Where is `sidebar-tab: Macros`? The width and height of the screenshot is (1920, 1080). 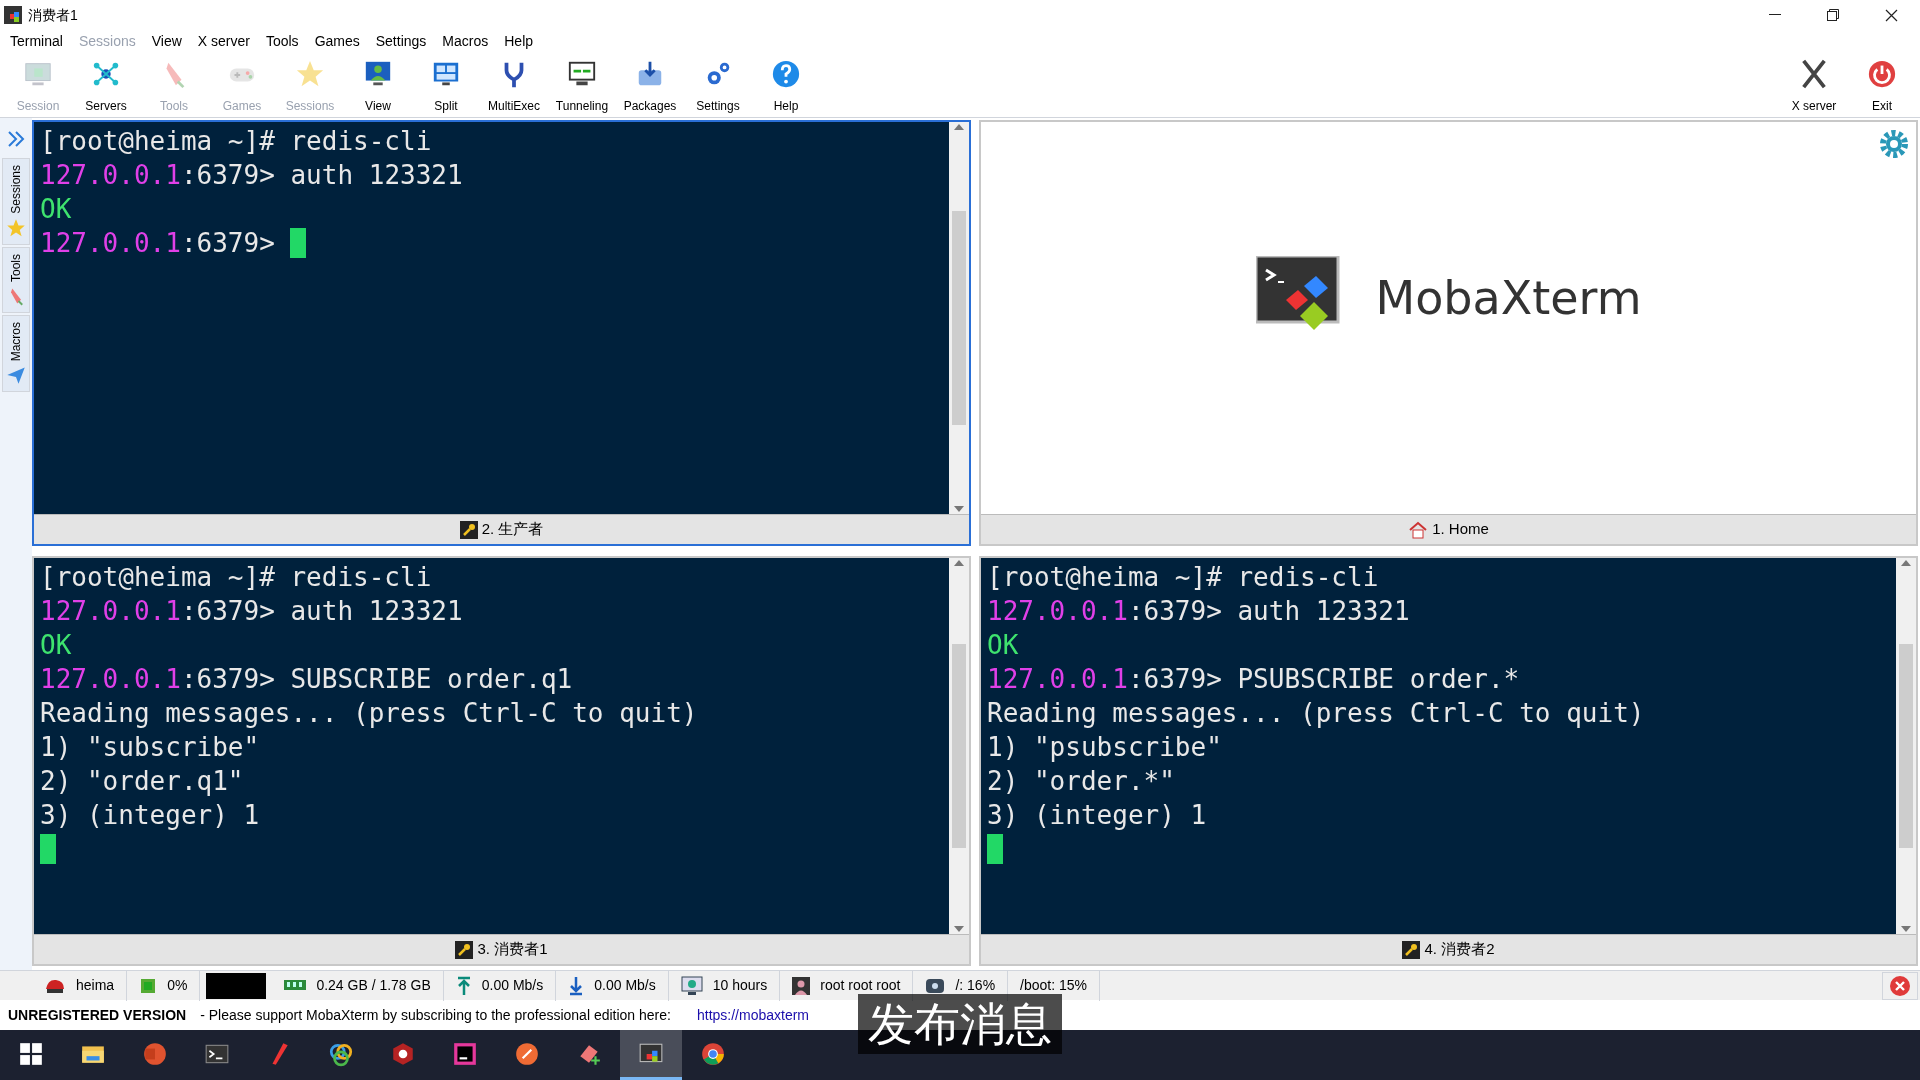
sidebar-tab: Macros is located at coordinates (16, 353).